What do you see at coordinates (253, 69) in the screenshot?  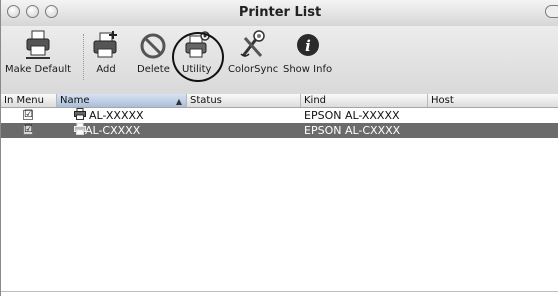 I see `colorsync-label: ColorSync` at bounding box center [253, 69].